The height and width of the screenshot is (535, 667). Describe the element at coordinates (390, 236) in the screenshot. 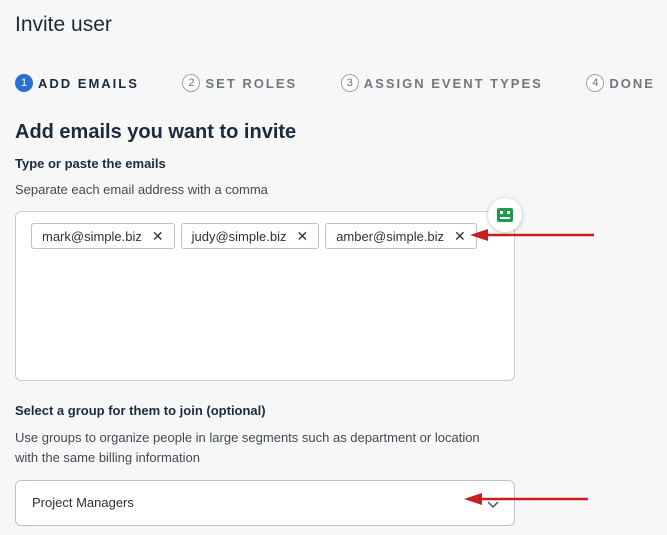

I see `email-chip-value: amber@simple.biz` at that location.